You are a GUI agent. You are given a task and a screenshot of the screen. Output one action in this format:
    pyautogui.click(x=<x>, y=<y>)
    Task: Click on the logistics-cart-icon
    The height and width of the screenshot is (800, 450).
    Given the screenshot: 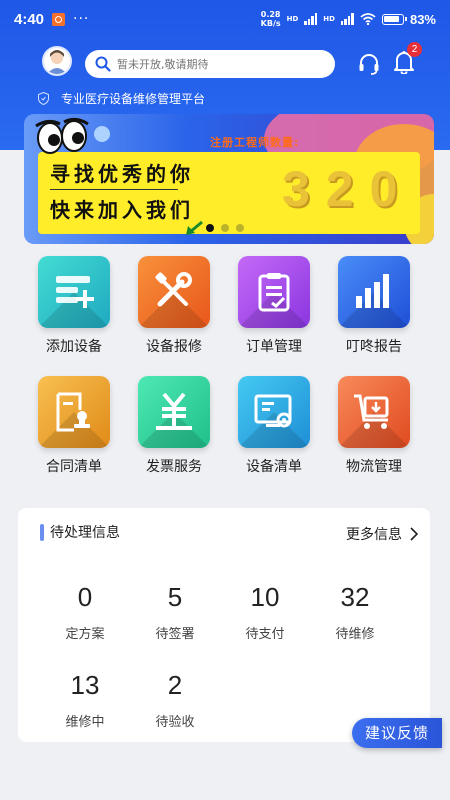 What is the action you would take?
    pyautogui.click(x=371, y=411)
    